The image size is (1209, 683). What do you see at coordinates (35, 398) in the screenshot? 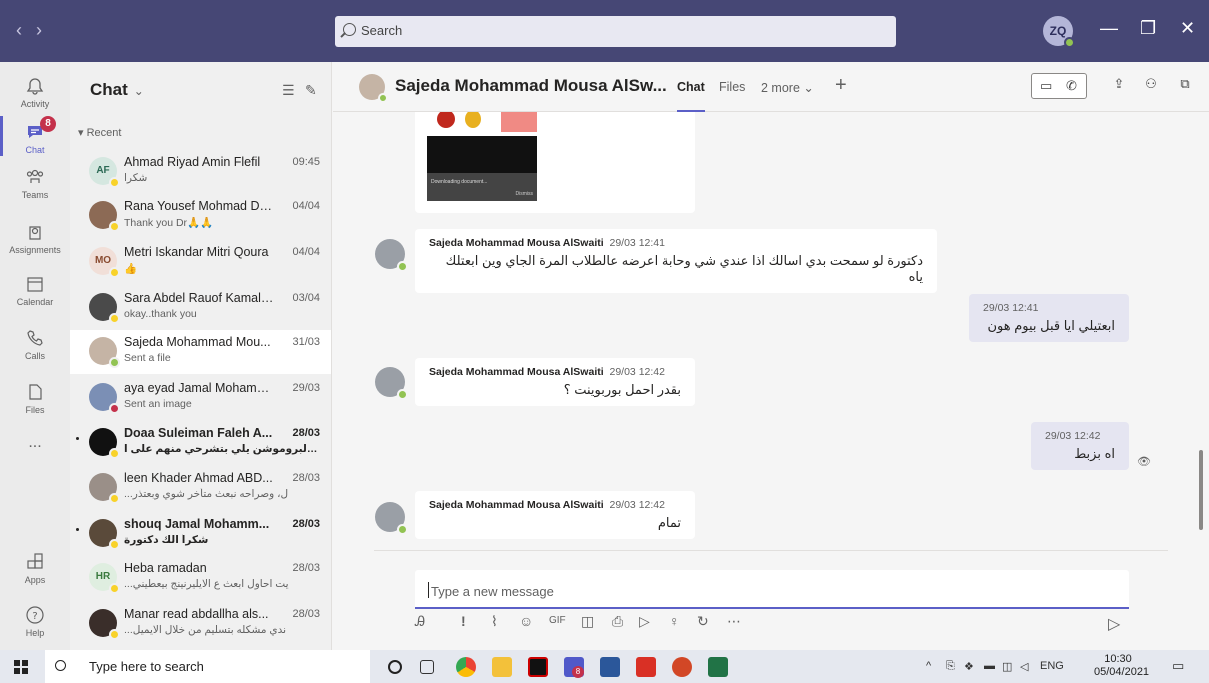
I see `rail-files: Files` at bounding box center [35, 398].